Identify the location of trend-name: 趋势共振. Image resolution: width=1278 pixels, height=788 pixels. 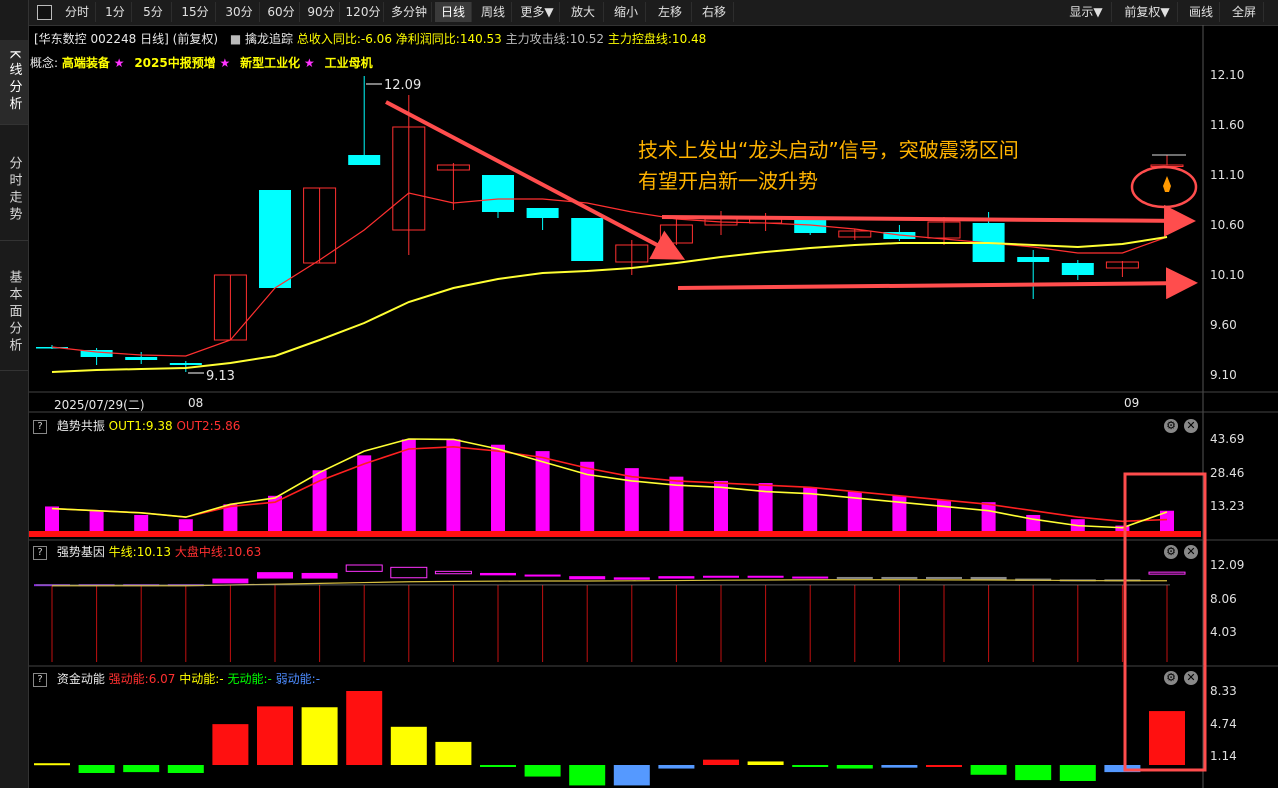
(80, 426).